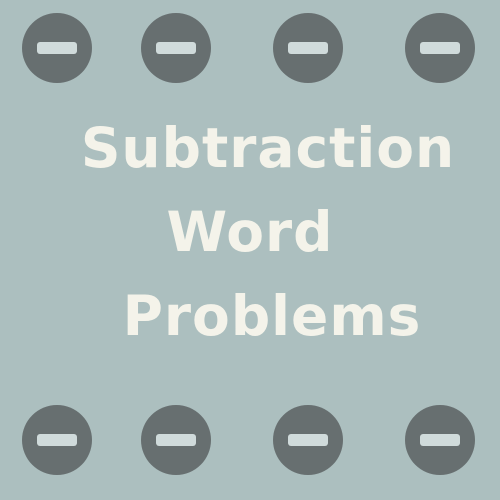  I want to click on title-line-word: Word, so click(250, 232).